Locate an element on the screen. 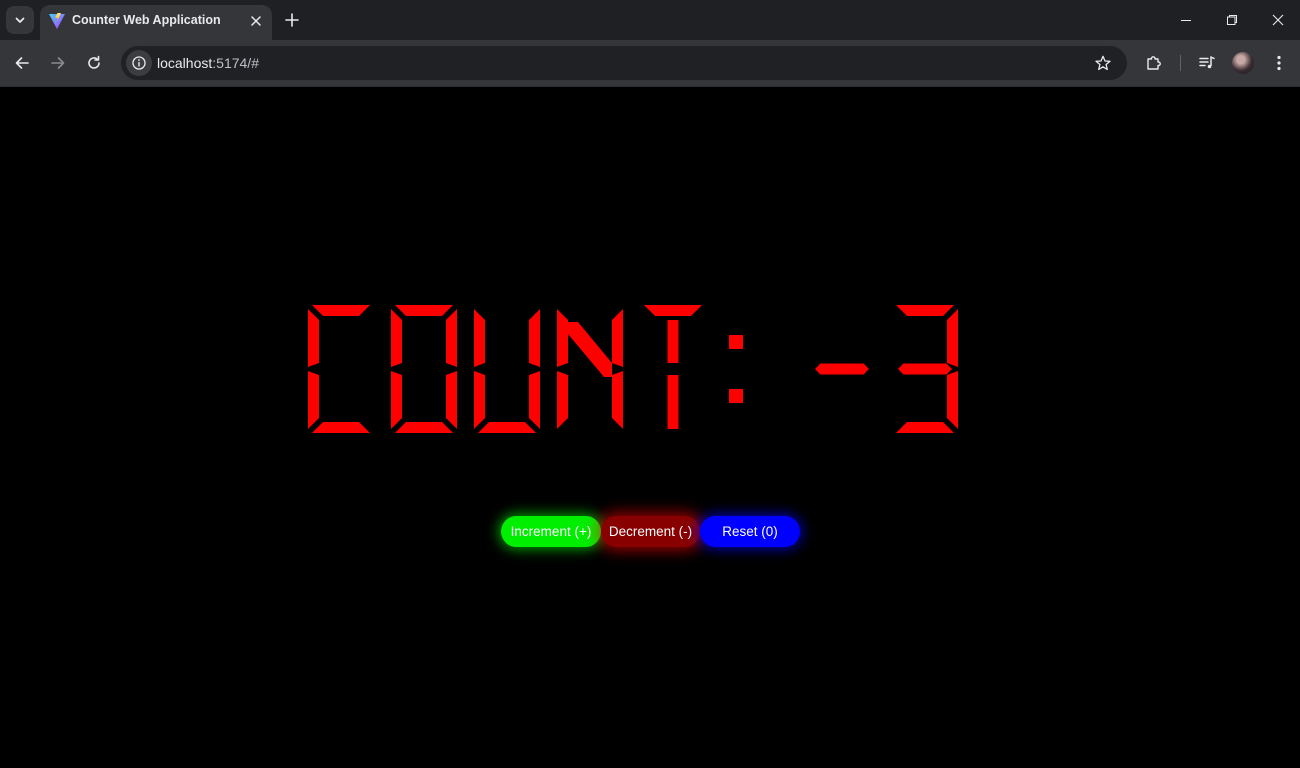 The width and height of the screenshot is (1300, 768). url-text: localhost:5174/# is located at coordinates (208, 63).